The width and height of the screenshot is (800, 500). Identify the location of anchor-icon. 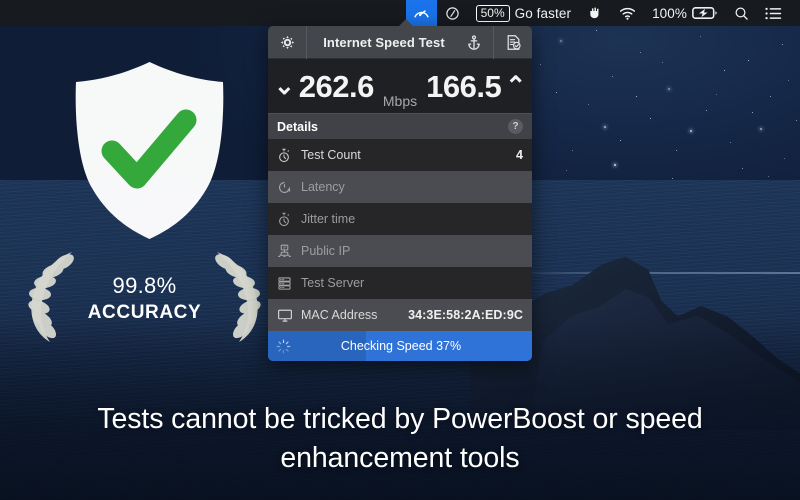
(474, 42).